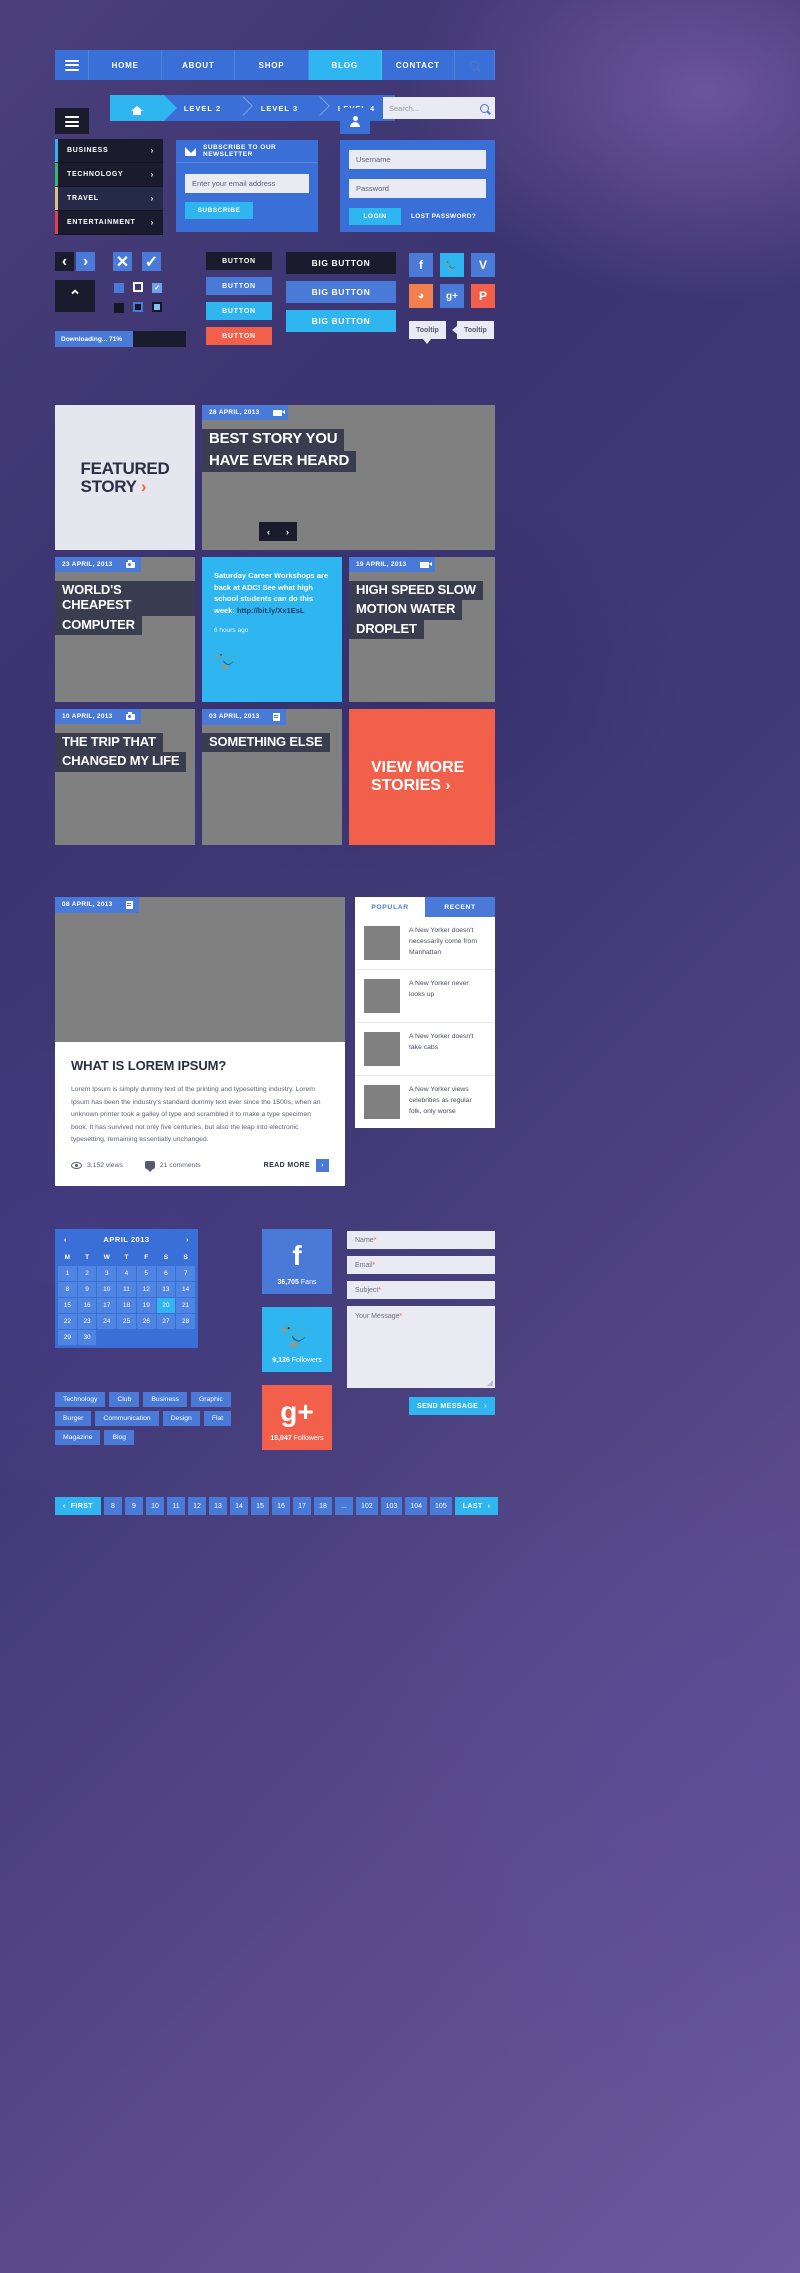 This screenshot has width=800, height=2273. What do you see at coordinates (78, 1437) in the screenshot?
I see `tag-magazine: Magazine` at bounding box center [78, 1437].